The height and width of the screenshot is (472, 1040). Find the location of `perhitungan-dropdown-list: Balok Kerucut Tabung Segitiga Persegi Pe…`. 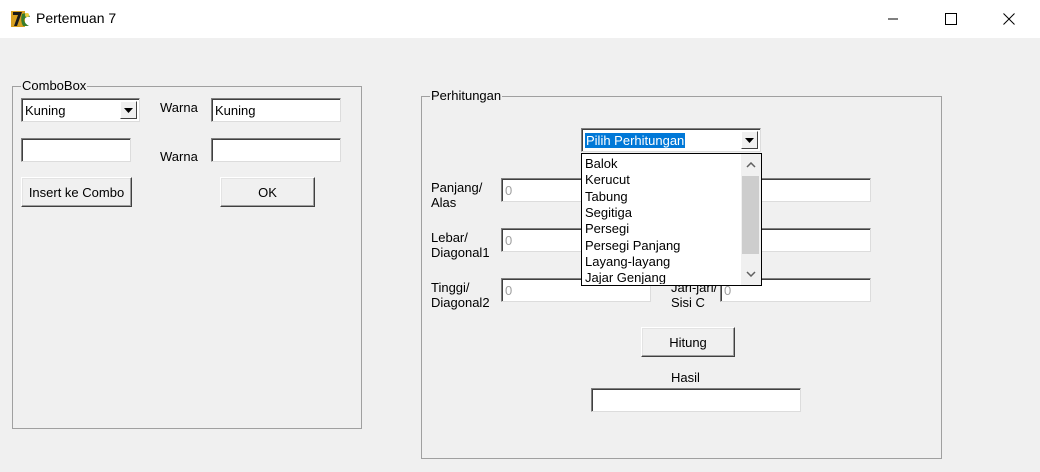

perhitungan-dropdown-list: Balok Kerucut Tabung Segitiga Persegi Pe… is located at coordinates (671, 219).